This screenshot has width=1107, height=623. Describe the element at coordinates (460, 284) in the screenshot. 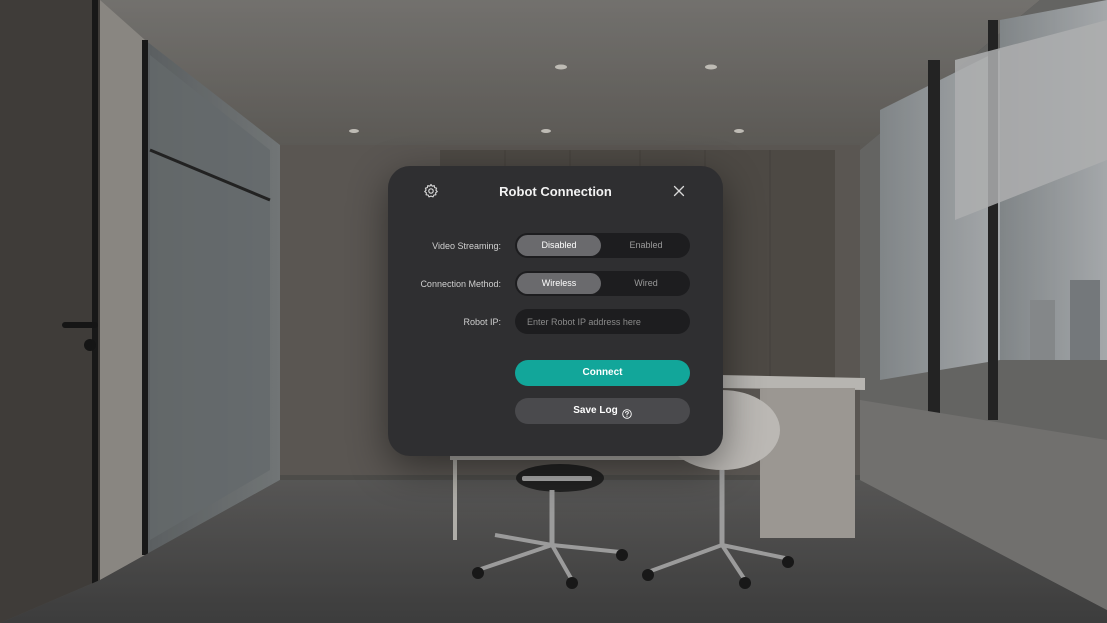

I see `connection-method-label: Connection Method:` at that location.